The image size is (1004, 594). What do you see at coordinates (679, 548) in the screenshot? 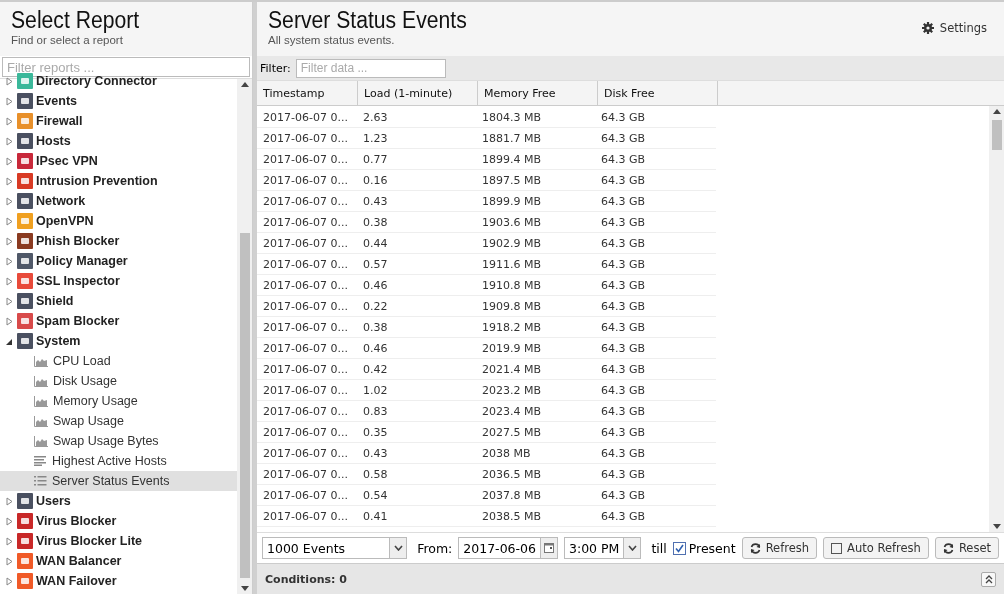
I see `checkmark-icon` at bounding box center [679, 548].